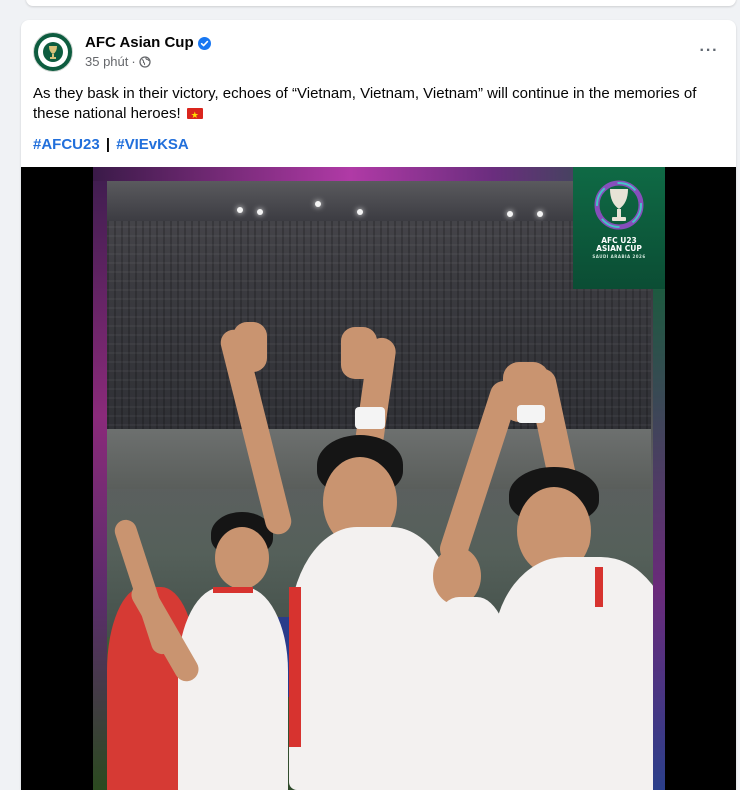  I want to click on afc-logo-icon, so click(53, 52).